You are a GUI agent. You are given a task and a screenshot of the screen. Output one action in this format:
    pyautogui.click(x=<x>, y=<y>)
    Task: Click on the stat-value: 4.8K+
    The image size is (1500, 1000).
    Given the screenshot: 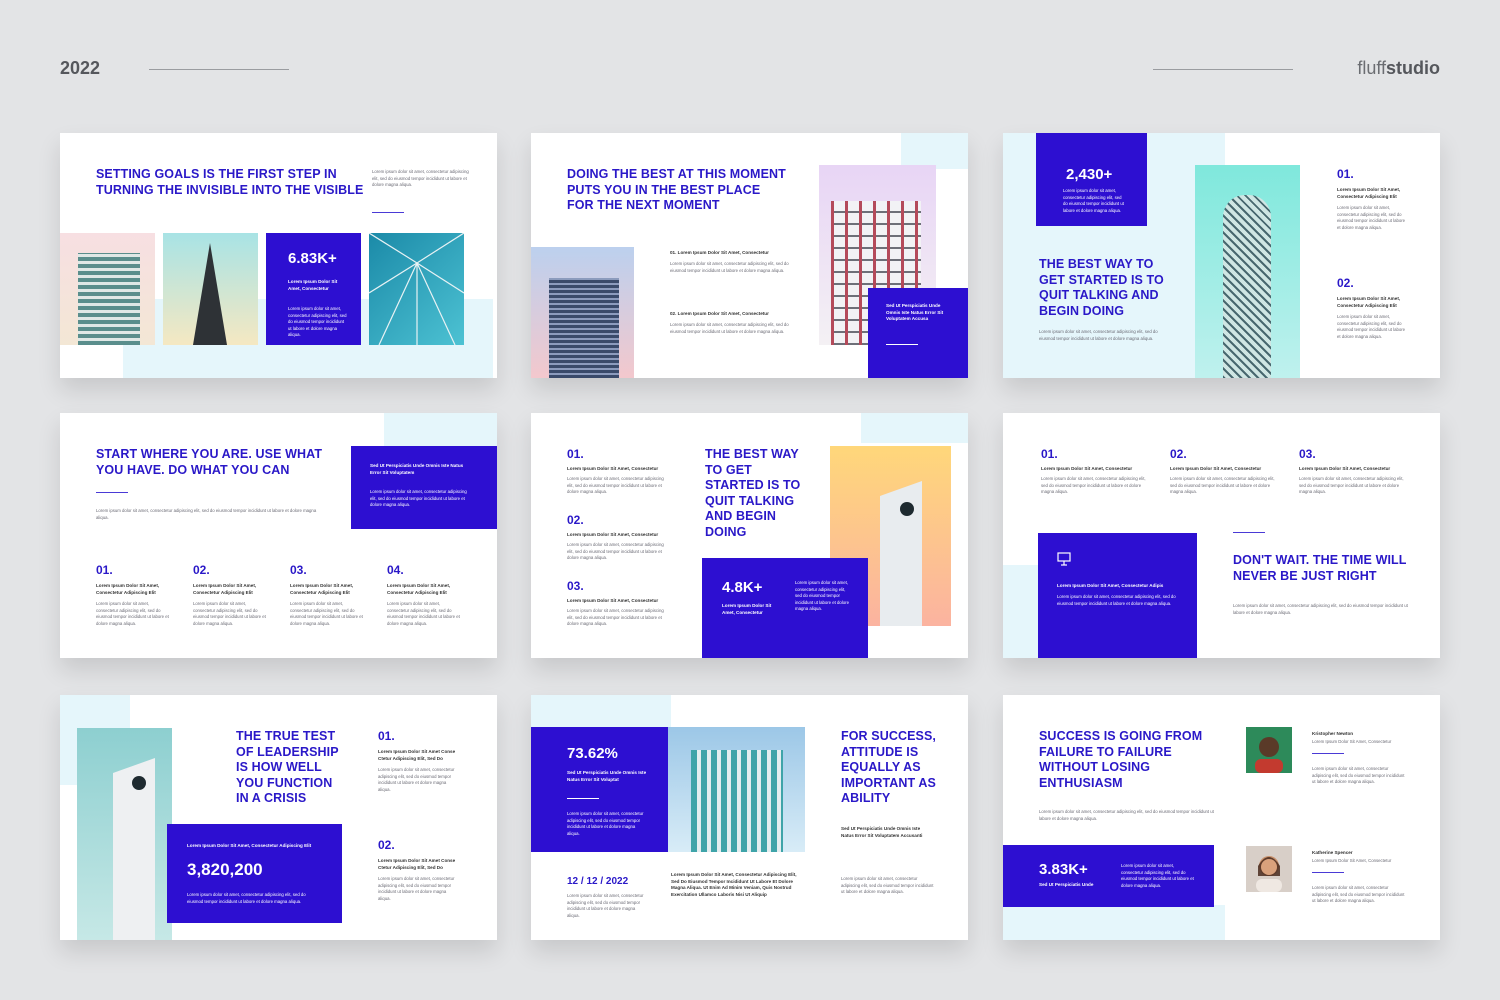 What is the action you would take?
    pyautogui.click(x=742, y=587)
    